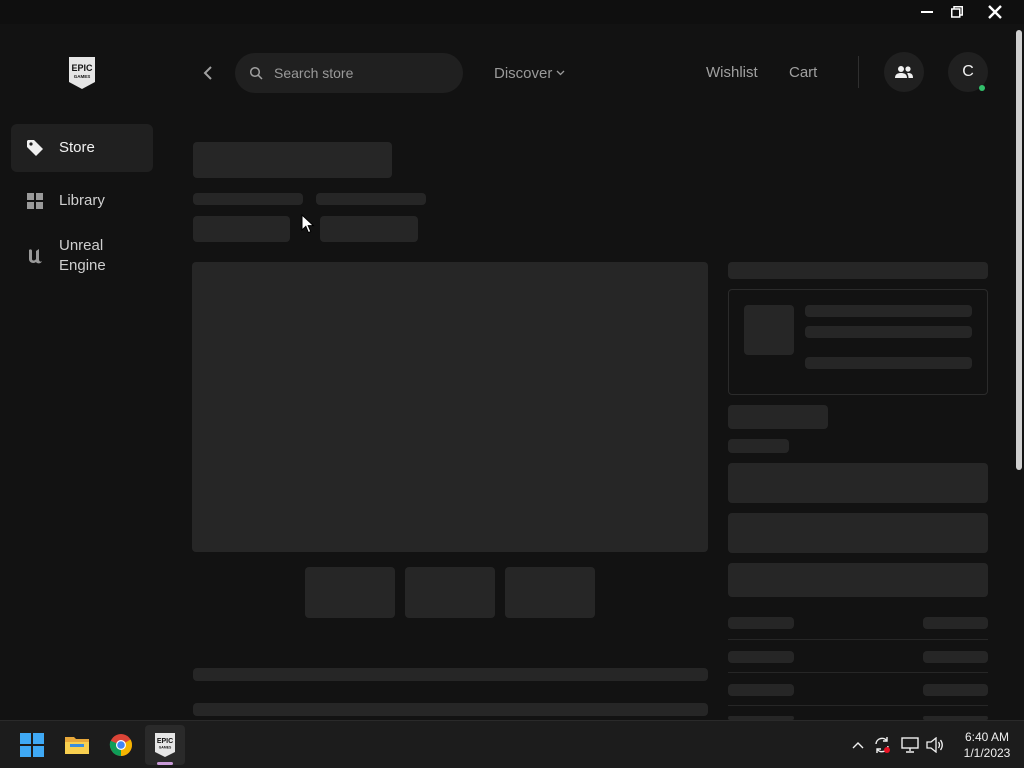  I want to click on sidebar-item-unreal-engine: Unreal Engine, so click(82, 256).